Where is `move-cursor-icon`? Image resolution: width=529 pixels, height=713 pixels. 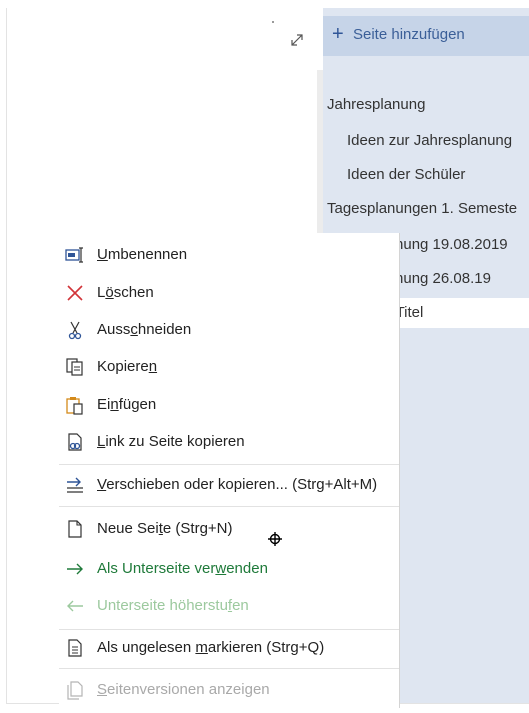
move-cursor-icon is located at coordinates (275, 539).